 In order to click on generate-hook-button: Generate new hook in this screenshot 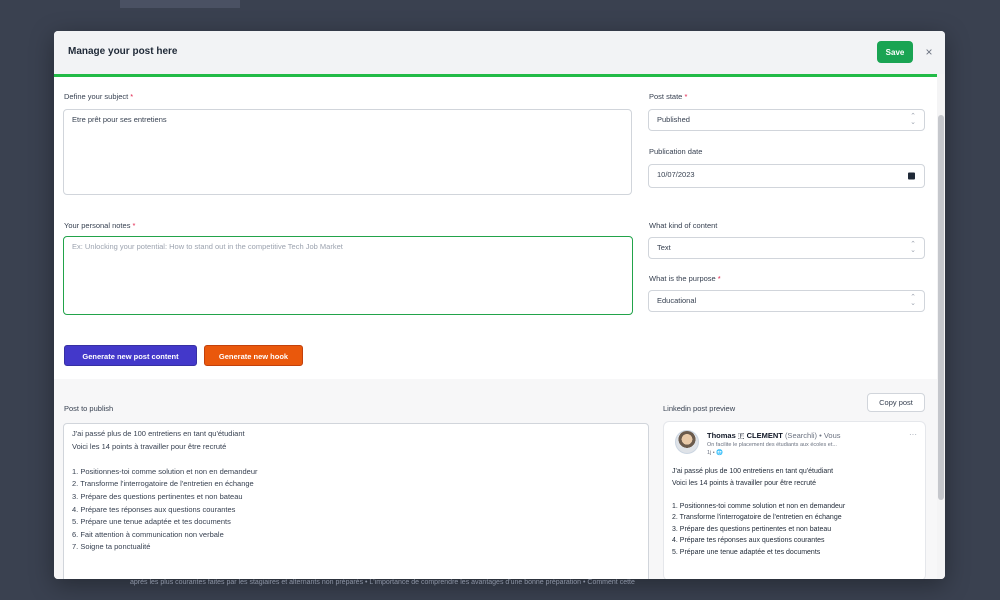, I will do `click(253, 355)`.